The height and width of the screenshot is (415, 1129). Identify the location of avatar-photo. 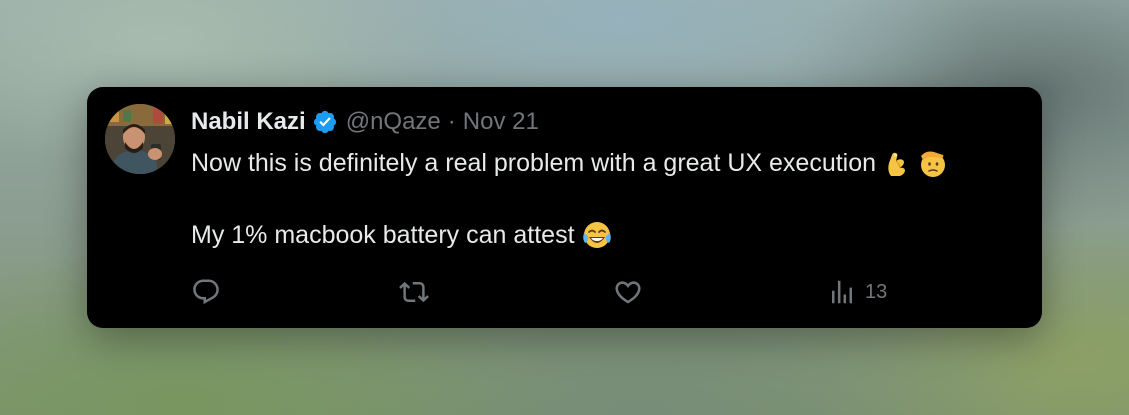
(140, 139).